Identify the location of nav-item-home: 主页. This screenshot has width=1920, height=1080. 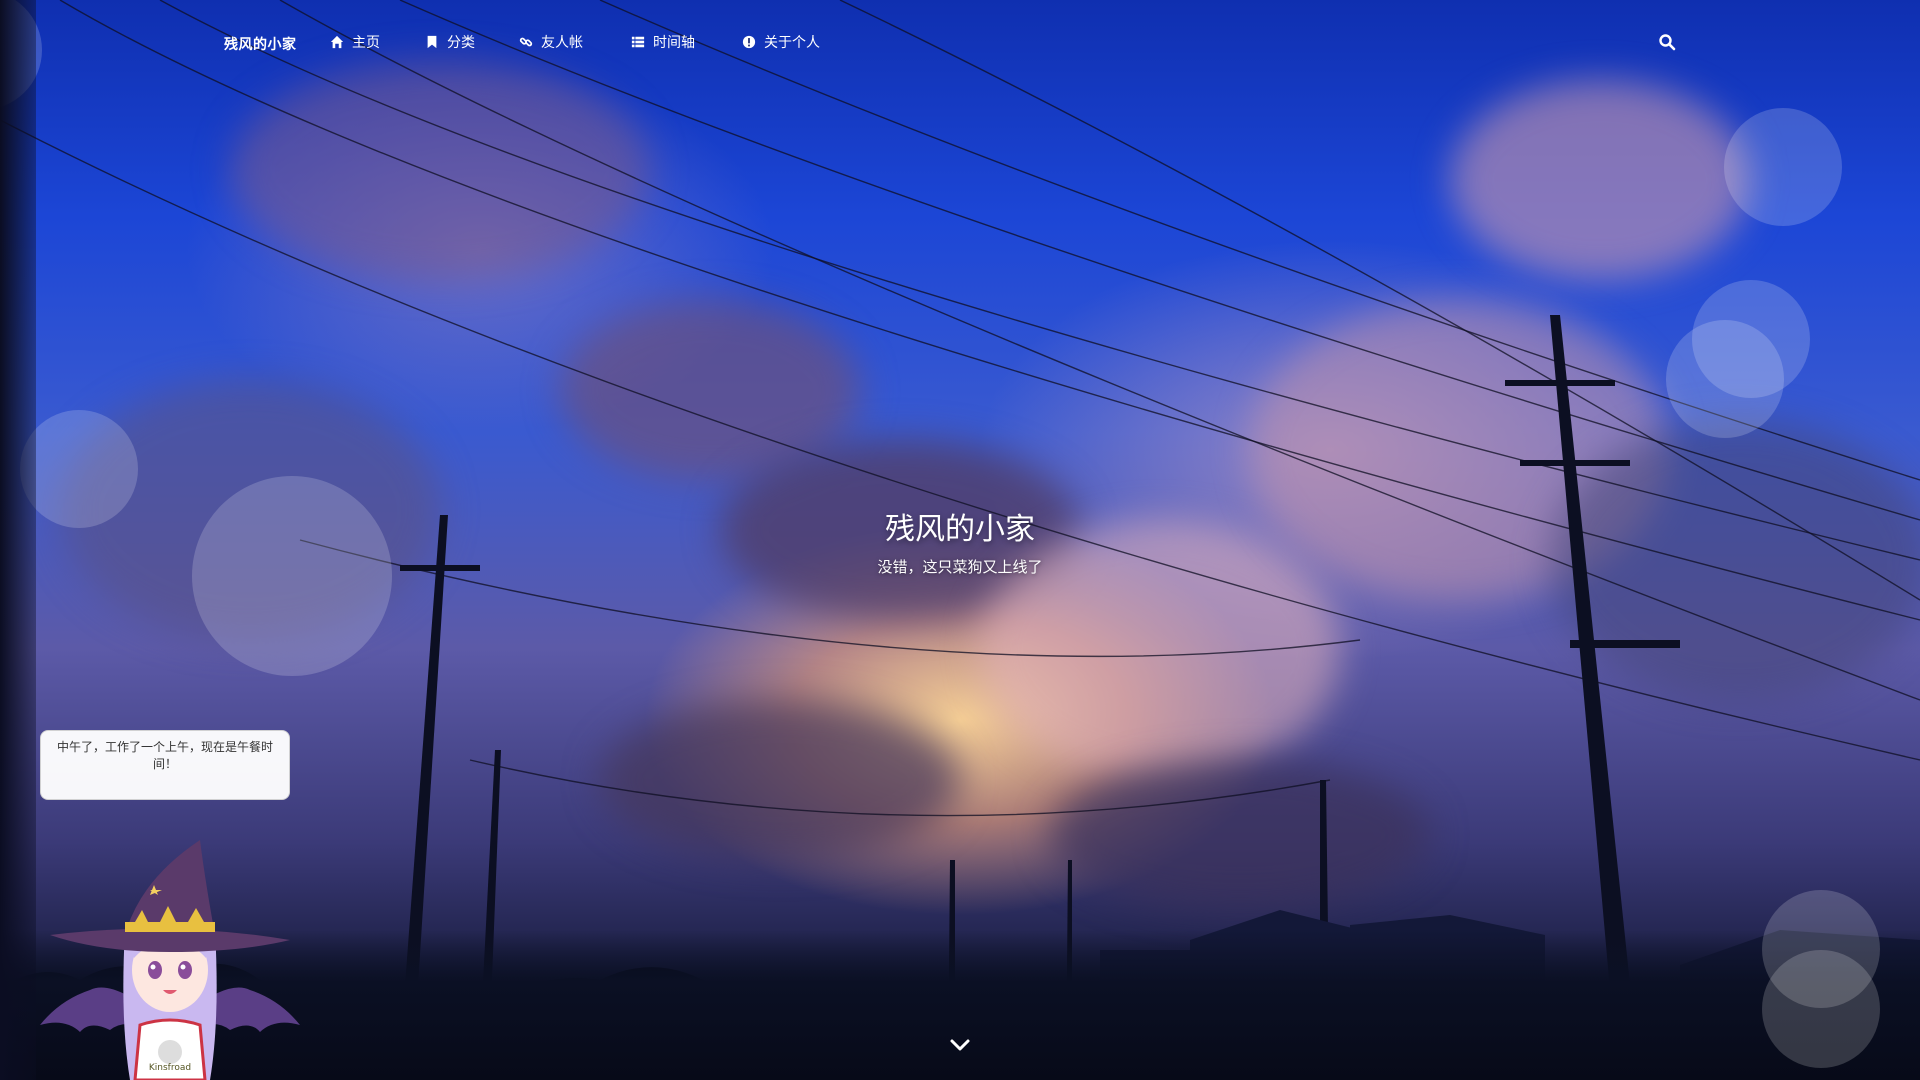
(355, 42).